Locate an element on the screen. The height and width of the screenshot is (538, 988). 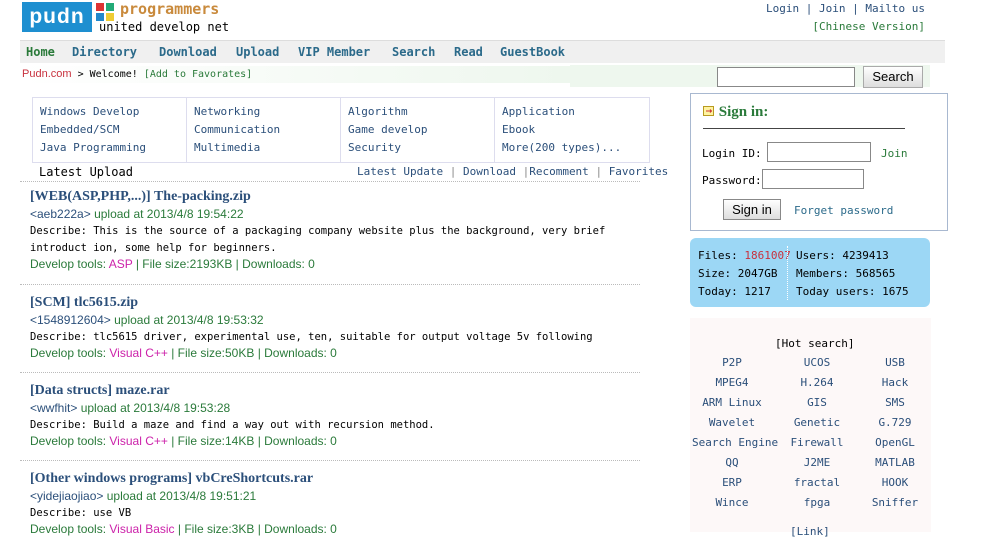
category-link: Embedded/SCM is located at coordinates (79, 129).